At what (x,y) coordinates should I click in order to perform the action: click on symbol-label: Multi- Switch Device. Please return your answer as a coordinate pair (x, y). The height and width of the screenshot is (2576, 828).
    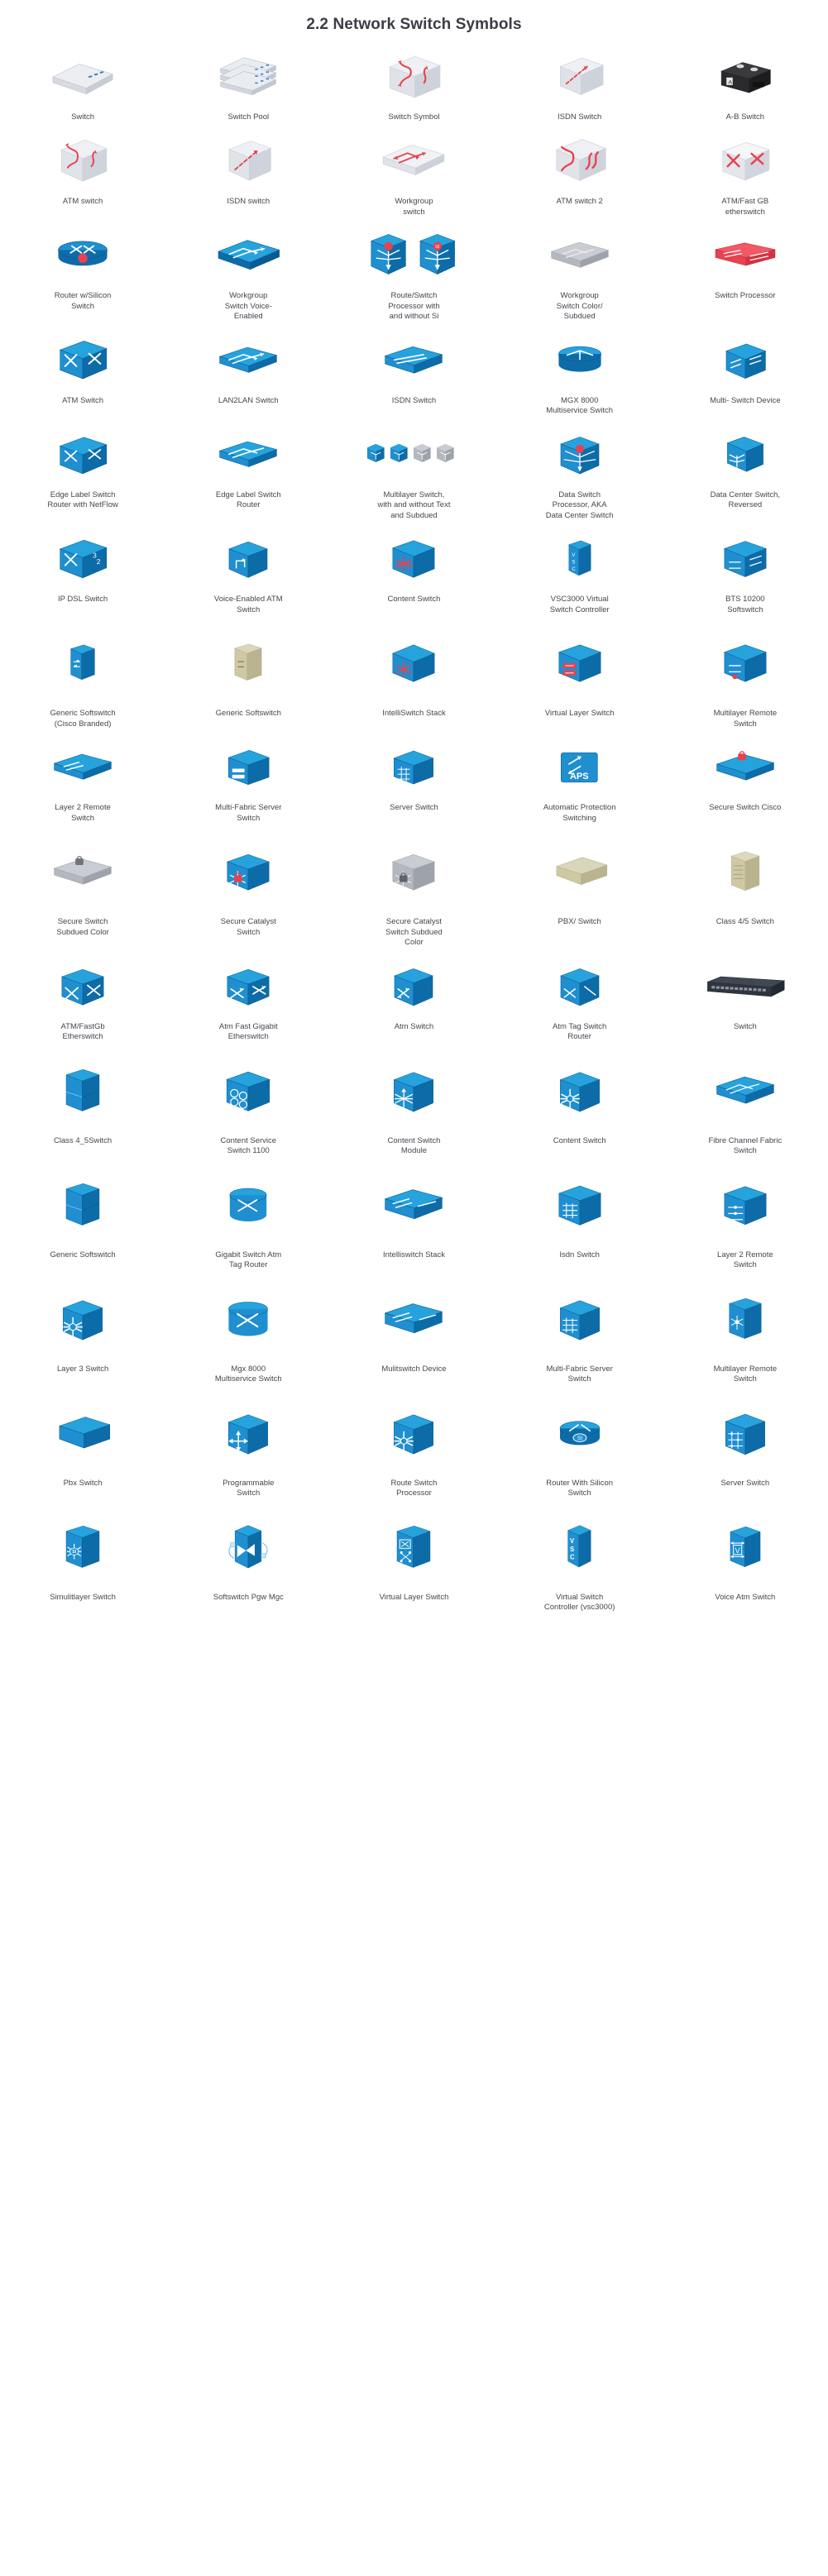
    Looking at the image, I should click on (745, 400).